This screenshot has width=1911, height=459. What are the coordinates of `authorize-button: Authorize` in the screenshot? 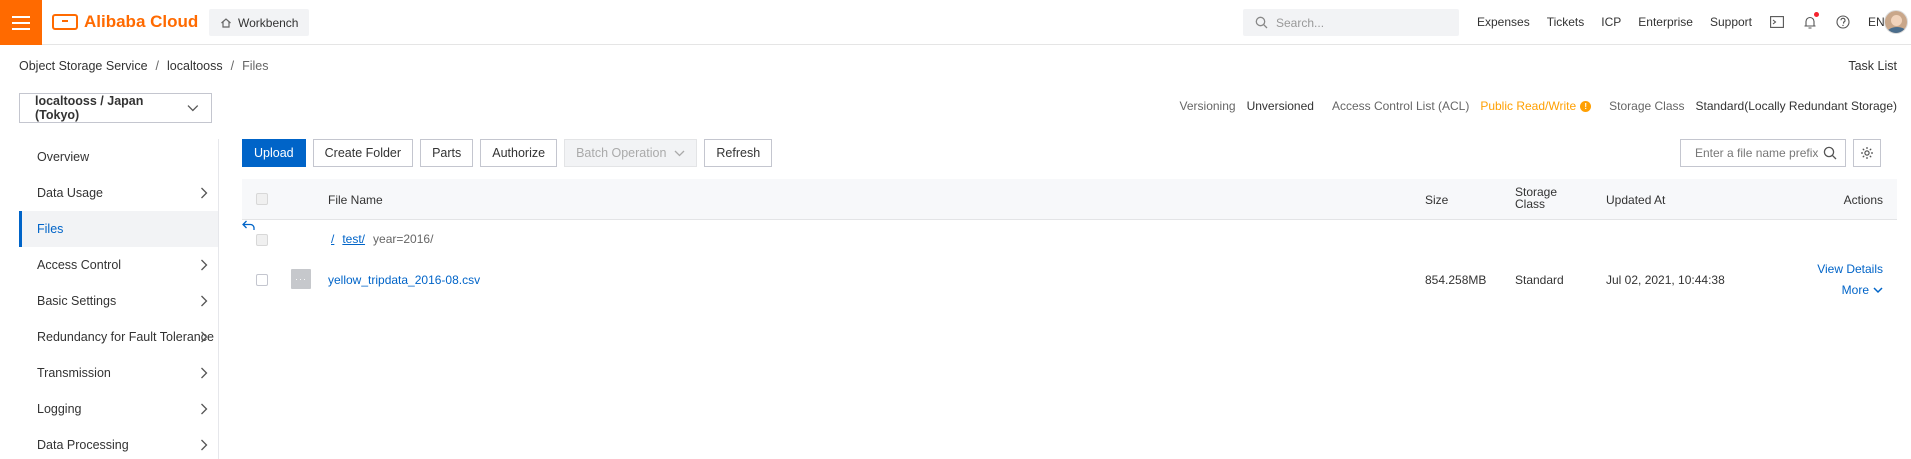 It's located at (519, 153).